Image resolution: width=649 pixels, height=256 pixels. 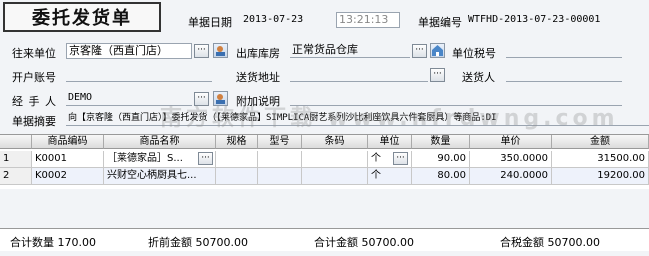 I want to click on grid-header-price: 单价, so click(x=511, y=142).